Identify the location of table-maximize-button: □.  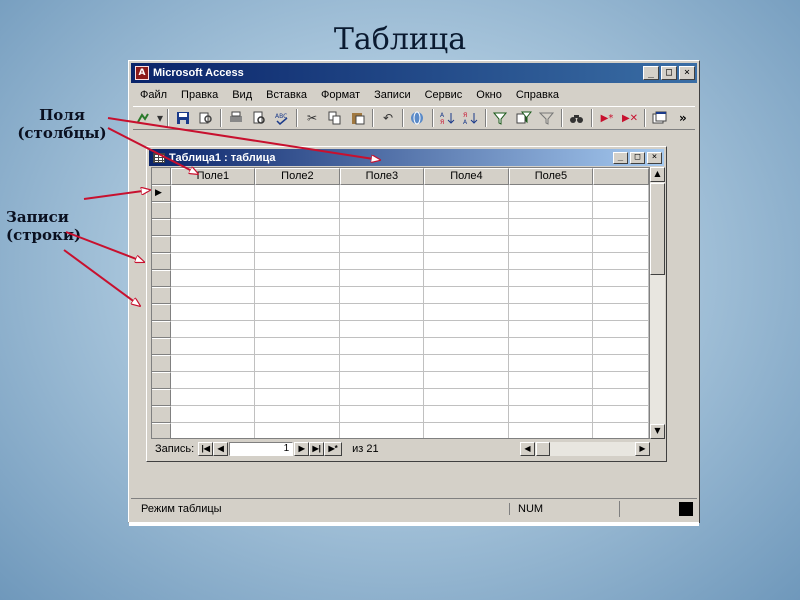
(637, 157).